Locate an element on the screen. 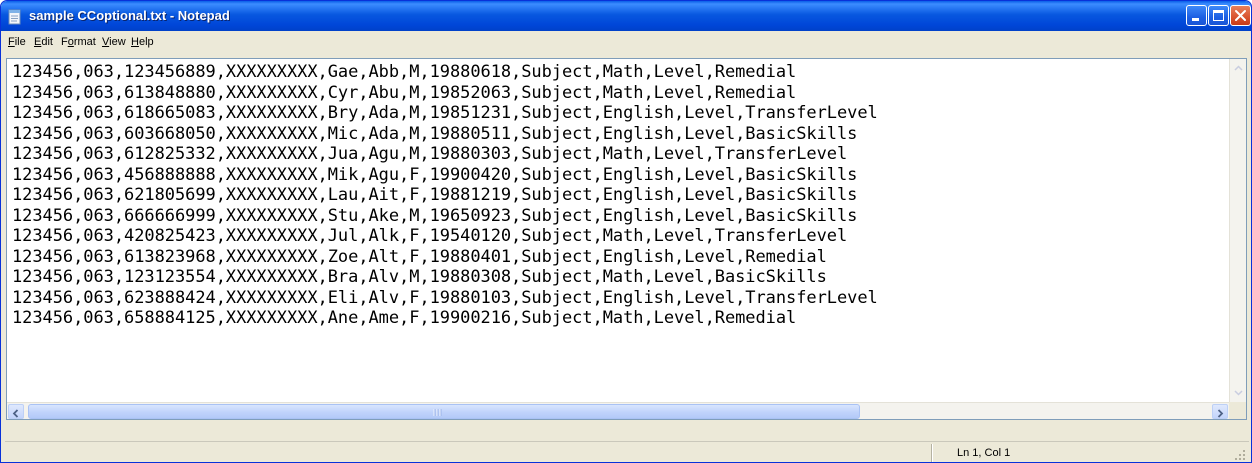 The height and width of the screenshot is (463, 1252). horizontal-scroll-thumb is located at coordinates (444, 411).